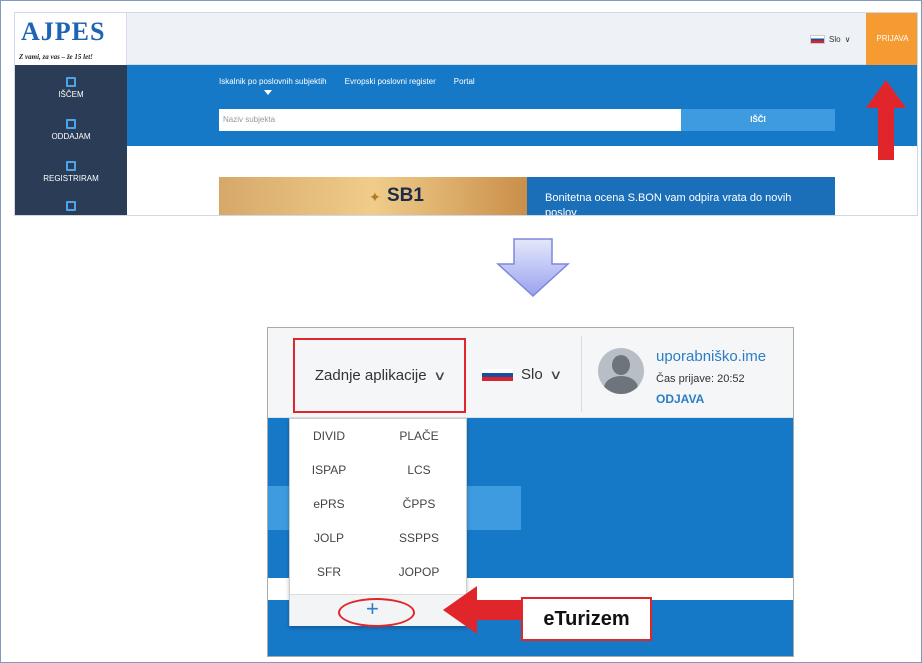 The width and height of the screenshot is (922, 663). What do you see at coordinates (758, 120) in the screenshot?
I see `search-button: IŠČI` at bounding box center [758, 120].